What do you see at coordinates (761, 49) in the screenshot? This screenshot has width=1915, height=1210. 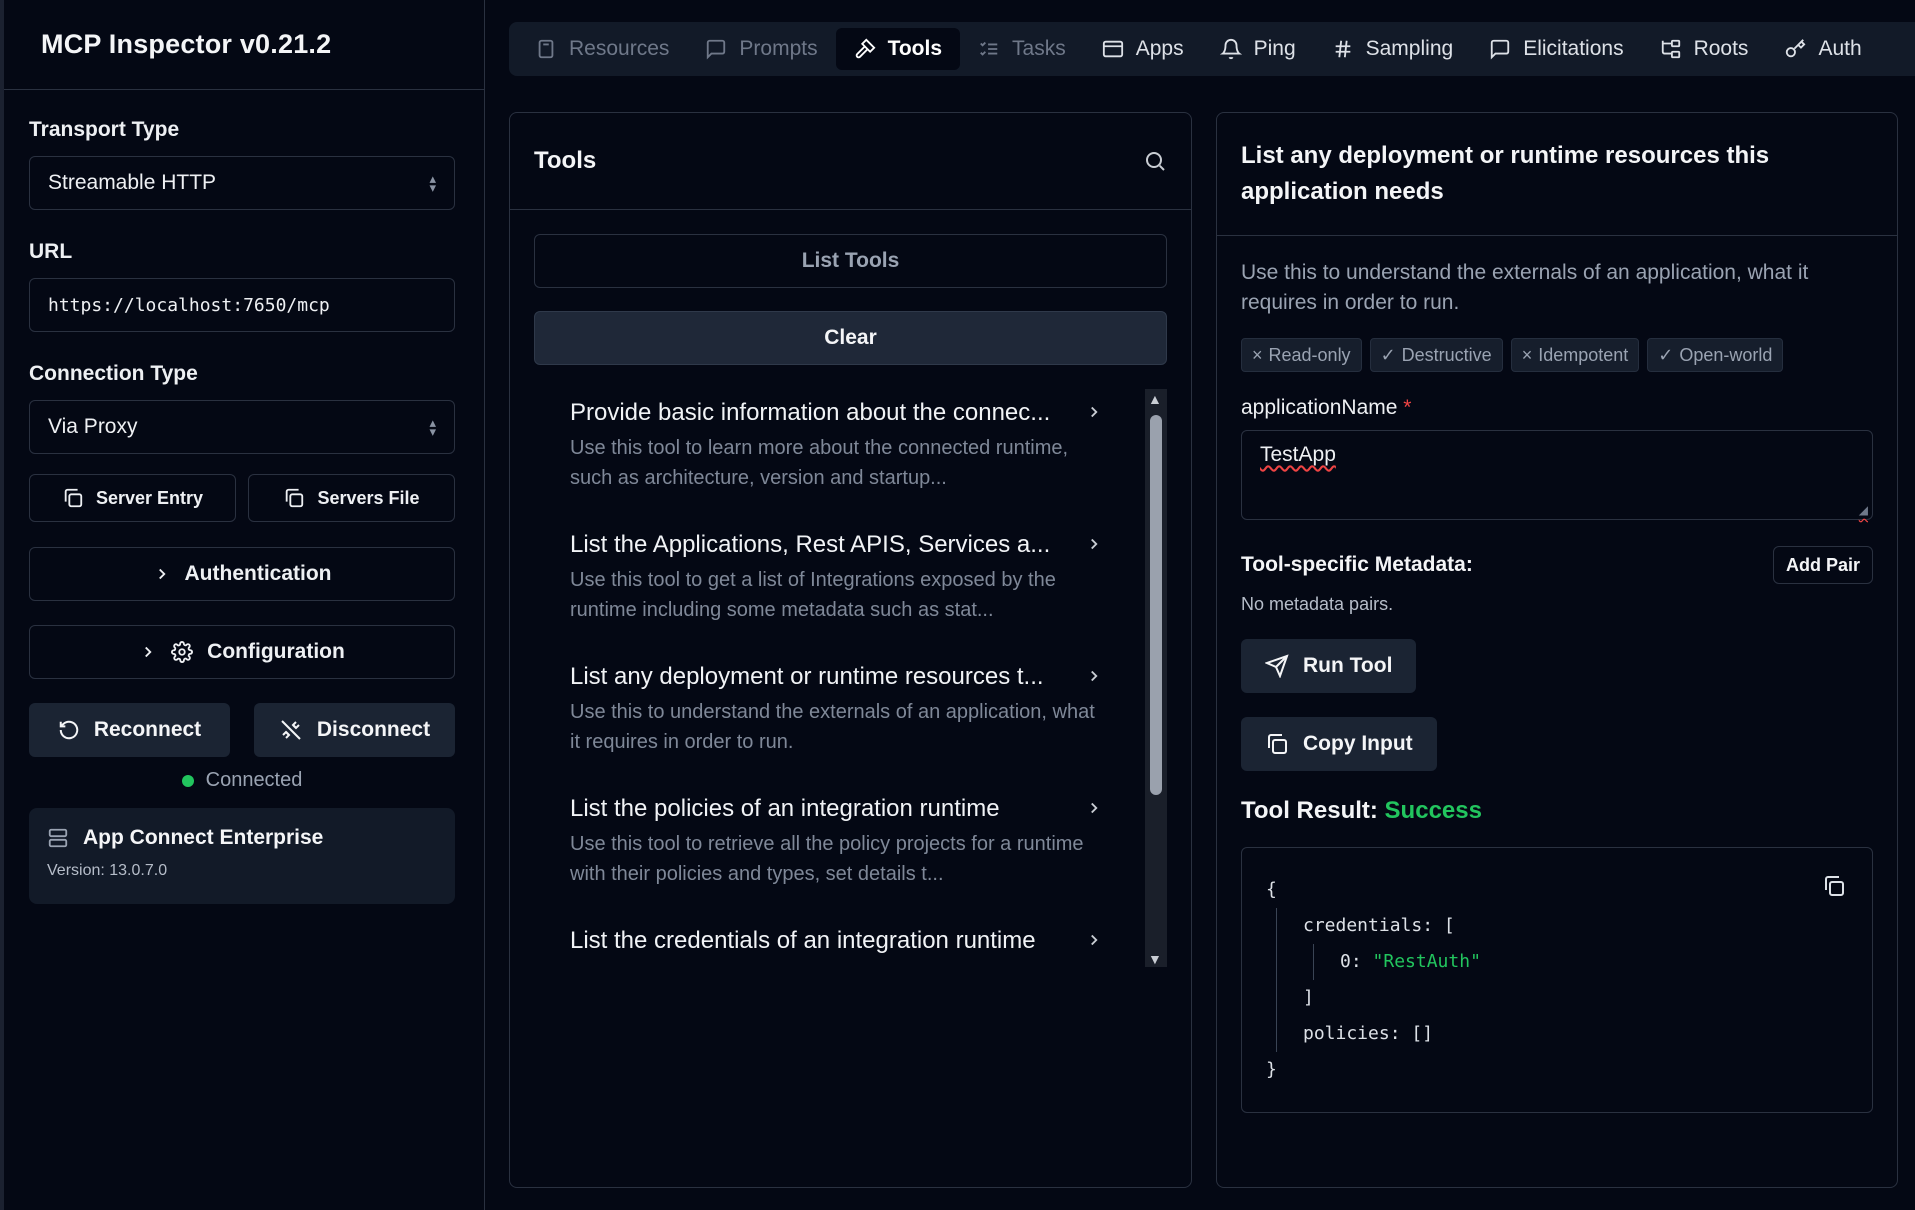 I see `tab-prompts: Prompts` at bounding box center [761, 49].